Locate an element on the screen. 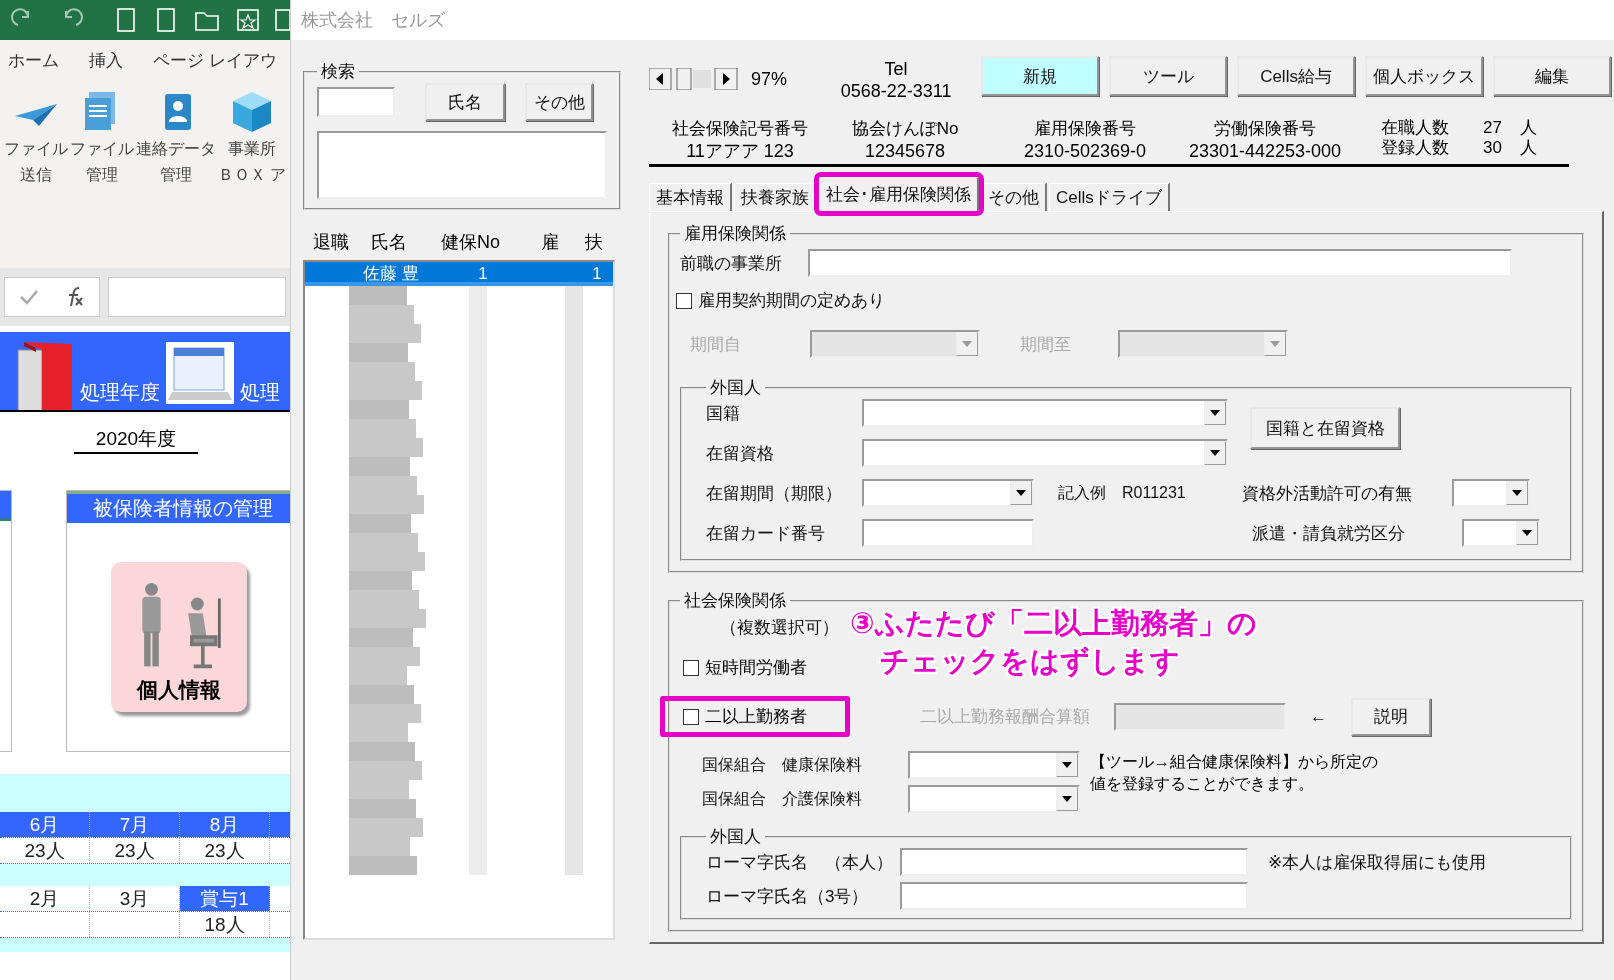 This screenshot has height=980, width=1614. field-label: 在留期間（期限） is located at coordinates (774, 493).